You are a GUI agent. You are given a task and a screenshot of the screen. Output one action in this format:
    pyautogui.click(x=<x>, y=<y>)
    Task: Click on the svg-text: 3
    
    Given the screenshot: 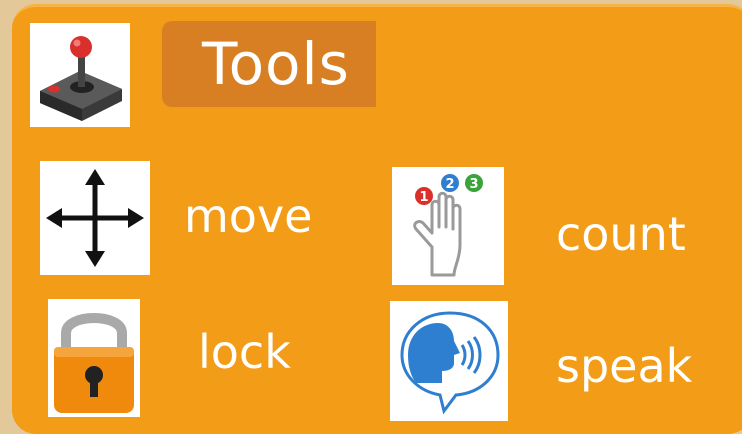 What is the action you would take?
    pyautogui.click(x=473, y=184)
    